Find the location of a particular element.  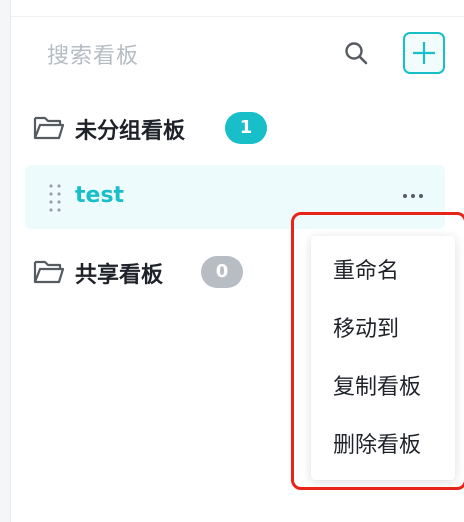

divider is located at coordinates (237, 16).